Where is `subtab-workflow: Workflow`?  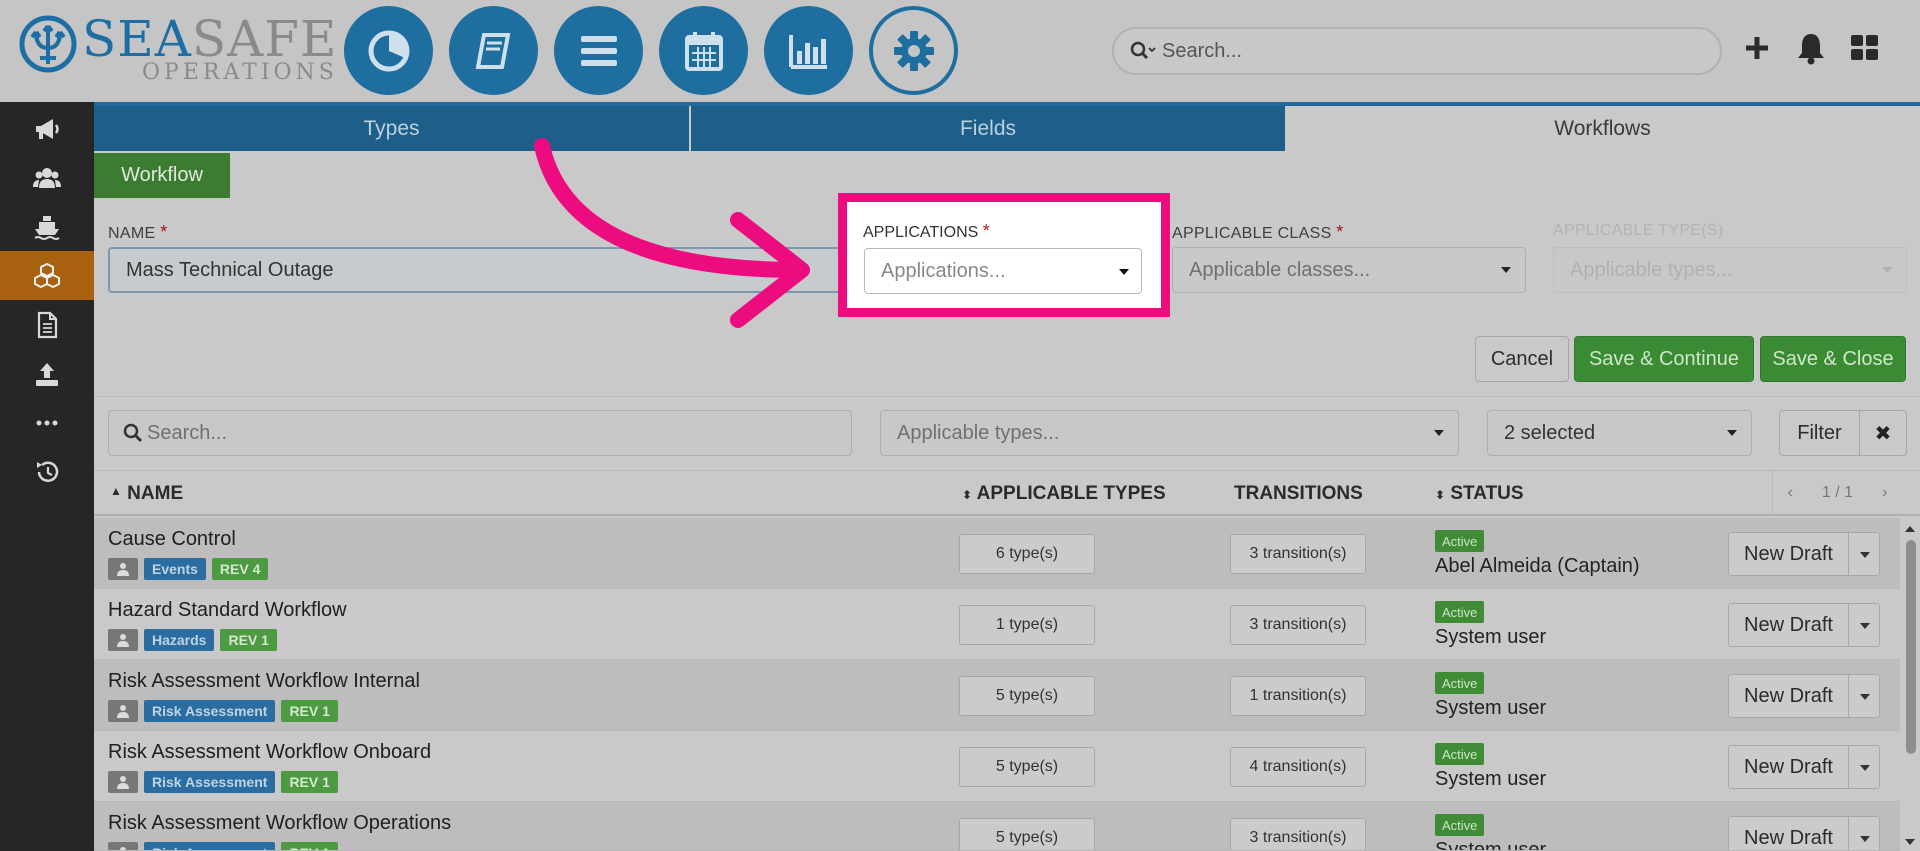 subtab-workflow: Workflow is located at coordinates (162, 175).